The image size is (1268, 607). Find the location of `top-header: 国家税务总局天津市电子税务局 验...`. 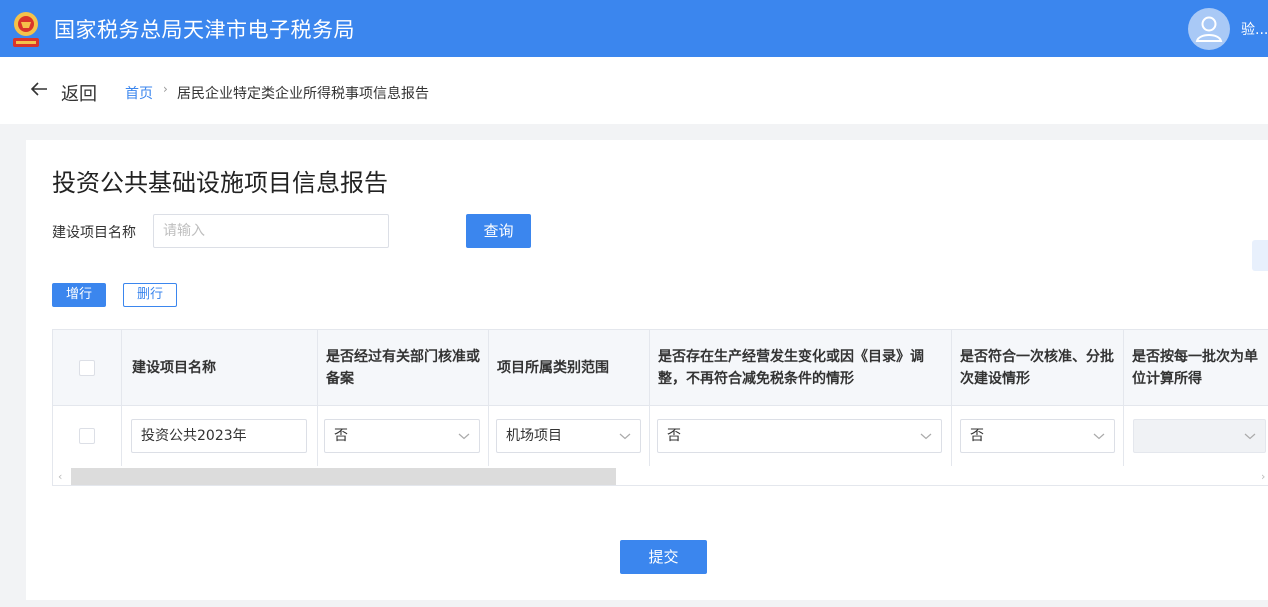

top-header: 国家税务总局天津市电子税务局 验... is located at coordinates (634, 28).